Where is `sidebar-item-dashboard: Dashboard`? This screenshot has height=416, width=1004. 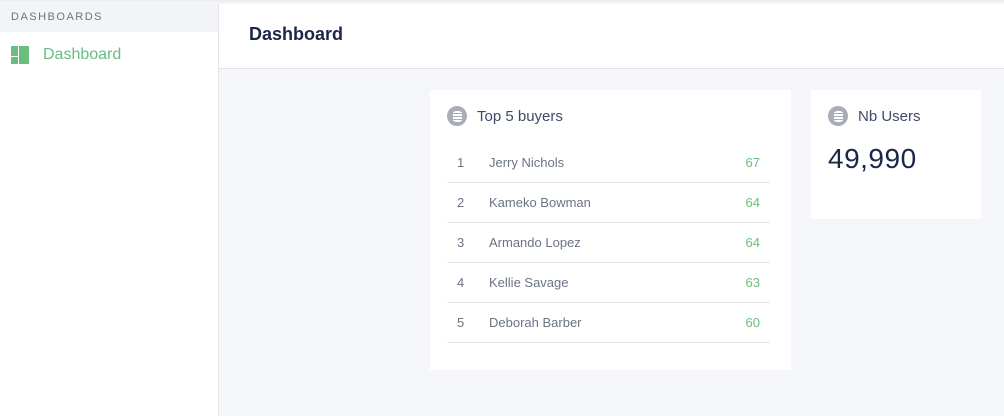 sidebar-item-dashboard: Dashboard is located at coordinates (109, 55).